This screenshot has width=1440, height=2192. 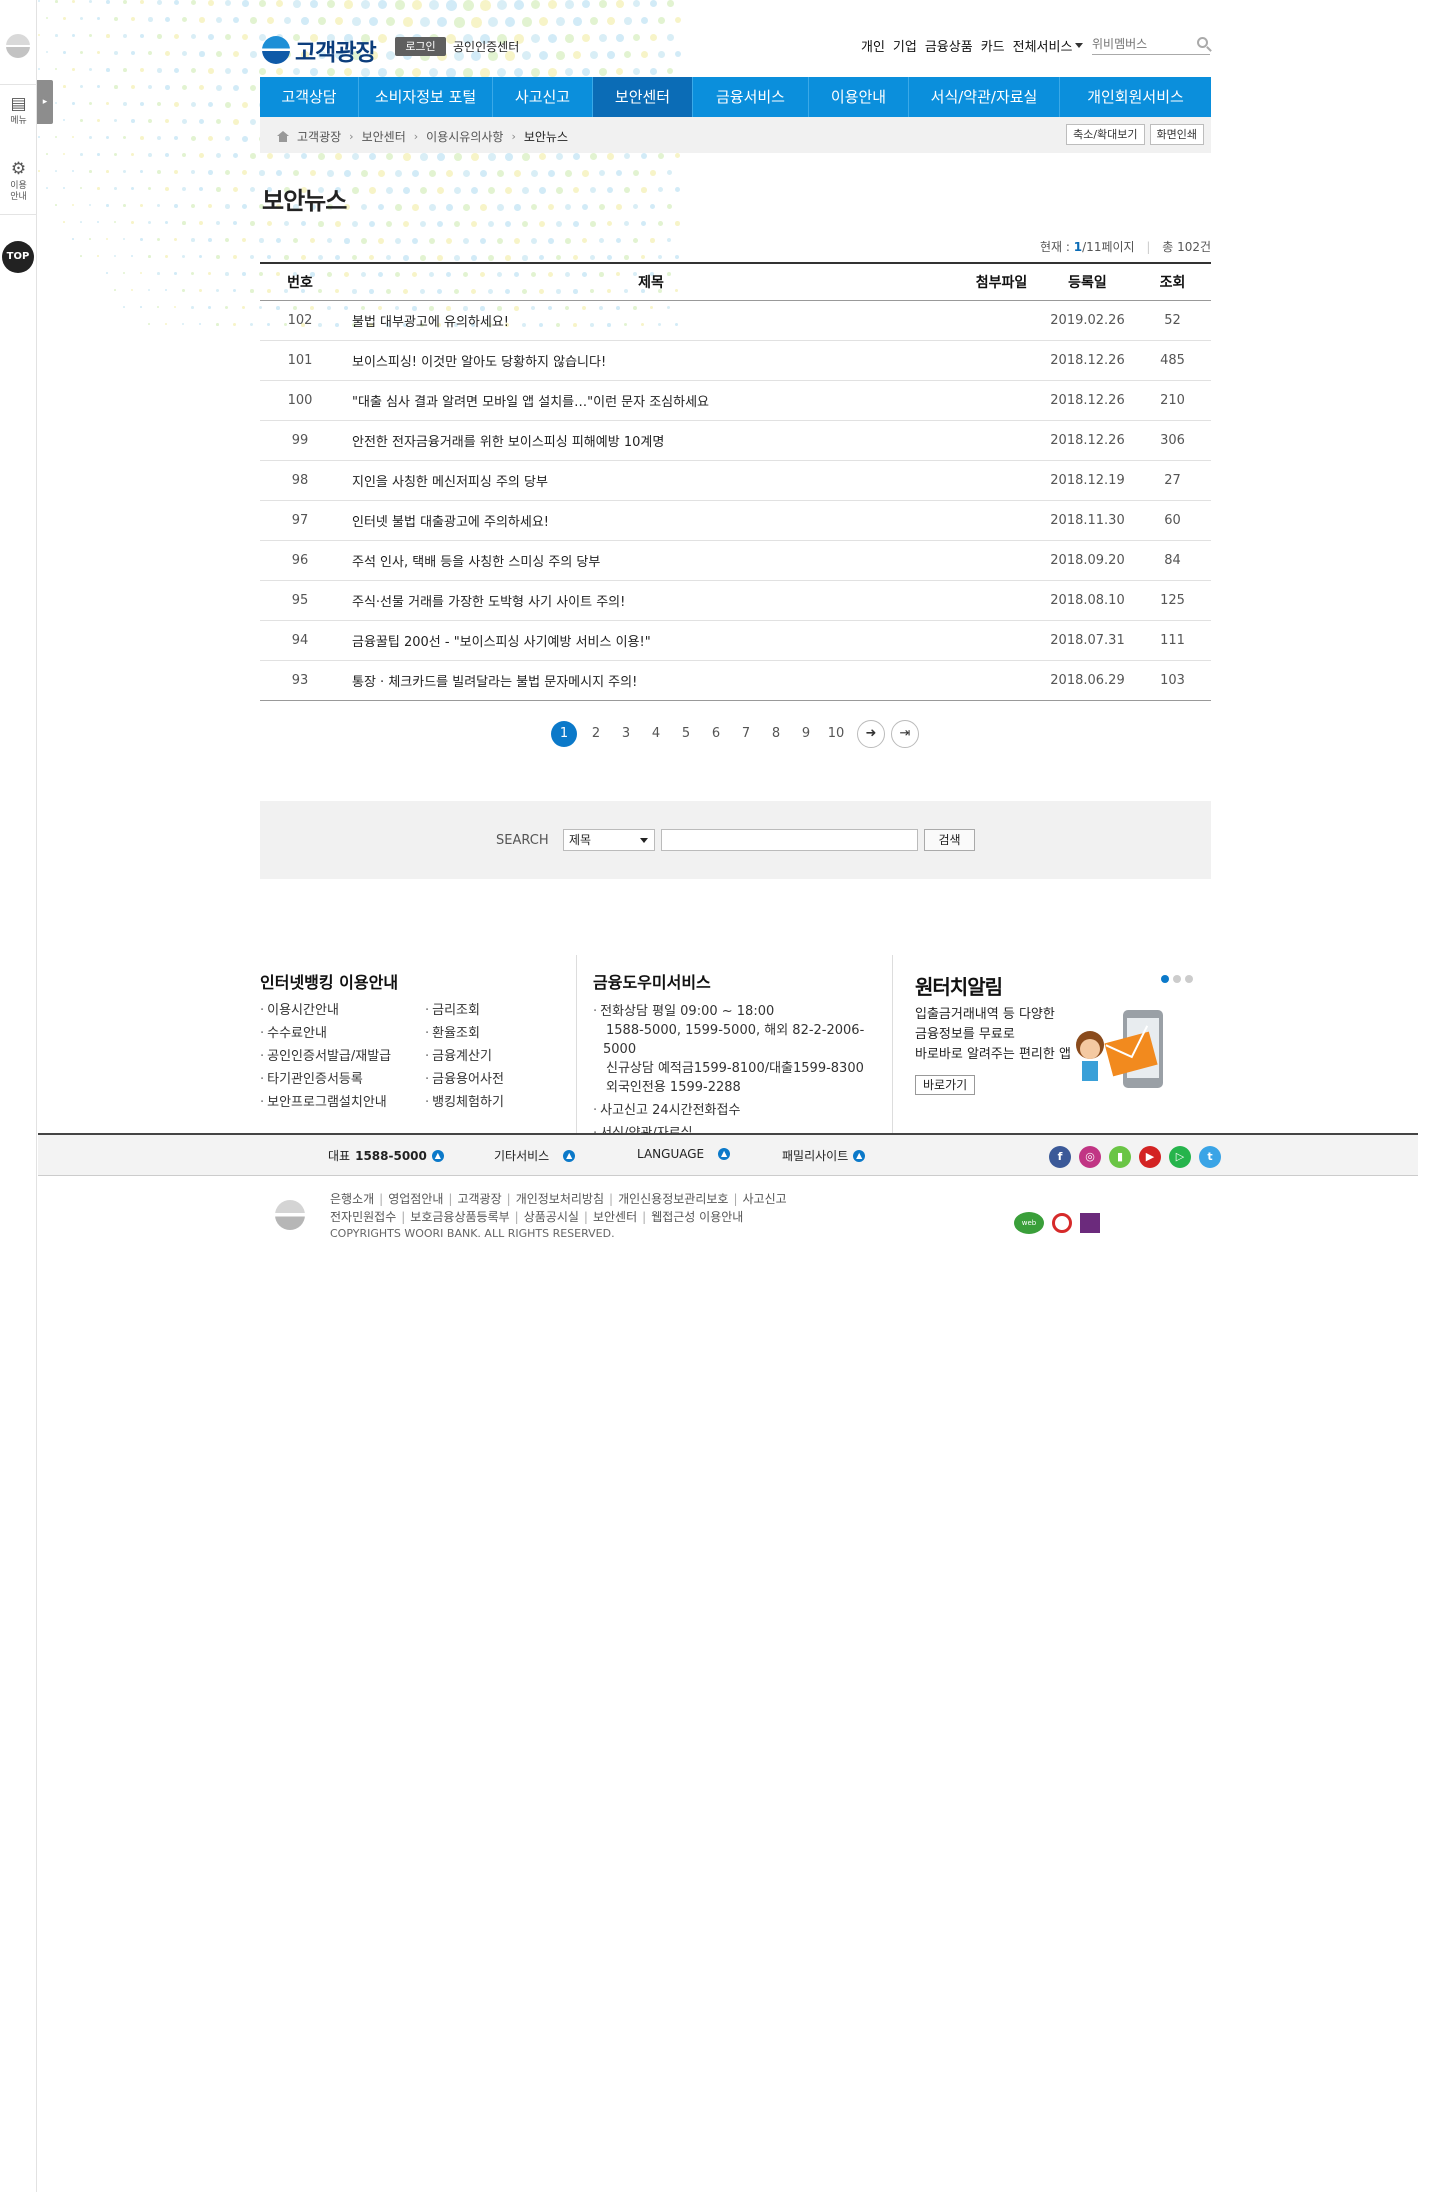 What do you see at coordinates (949, 840) in the screenshot?
I see `search-button: 검색` at bounding box center [949, 840].